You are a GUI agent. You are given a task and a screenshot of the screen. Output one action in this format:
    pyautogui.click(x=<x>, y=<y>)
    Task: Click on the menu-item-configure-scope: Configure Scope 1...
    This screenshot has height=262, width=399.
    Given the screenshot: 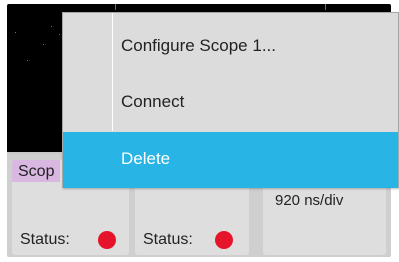 What is the action you would take?
    pyautogui.click(x=230, y=46)
    